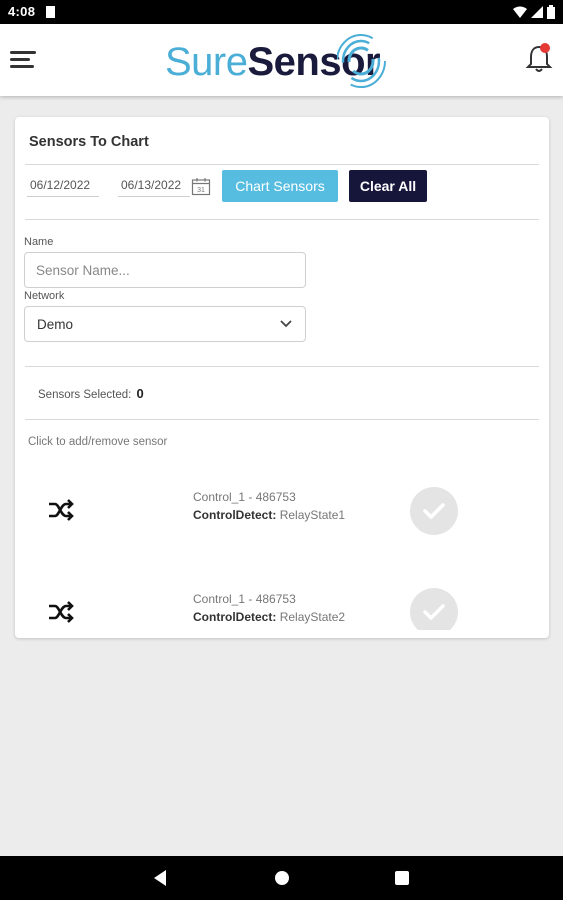 The image size is (563, 900). I want to click on card-title: Sensors To Chart, so click(89, 142).